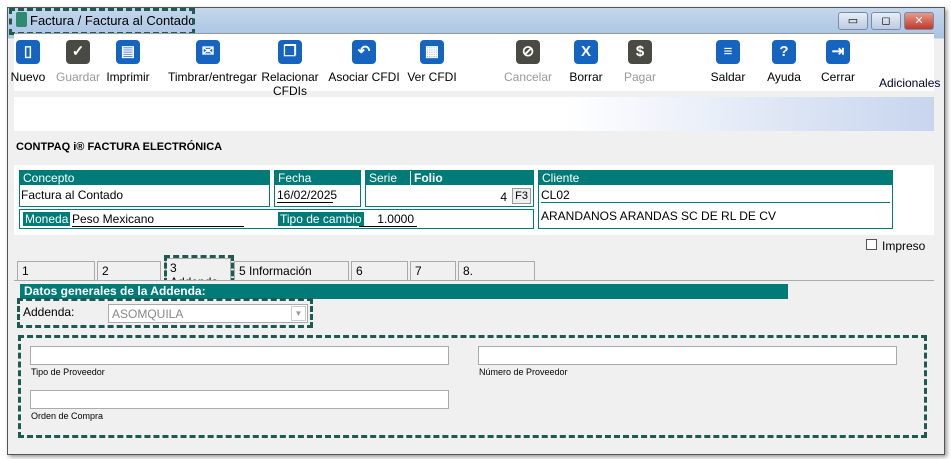 The image size is (951, 459). What do you see at coordinates (307, 195) in the screenshot?
I see `fecha-field: 16/02/2025` at bounding box center [307, 195].